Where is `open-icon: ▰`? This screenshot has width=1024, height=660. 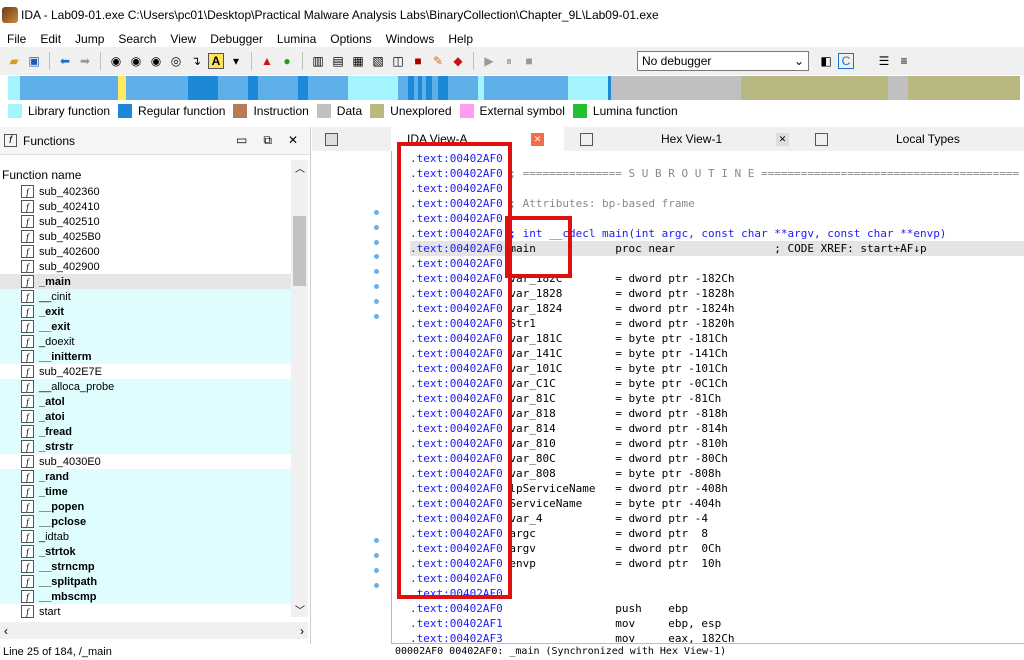
open-icon: ▰ is located at coordinates (14, 61).